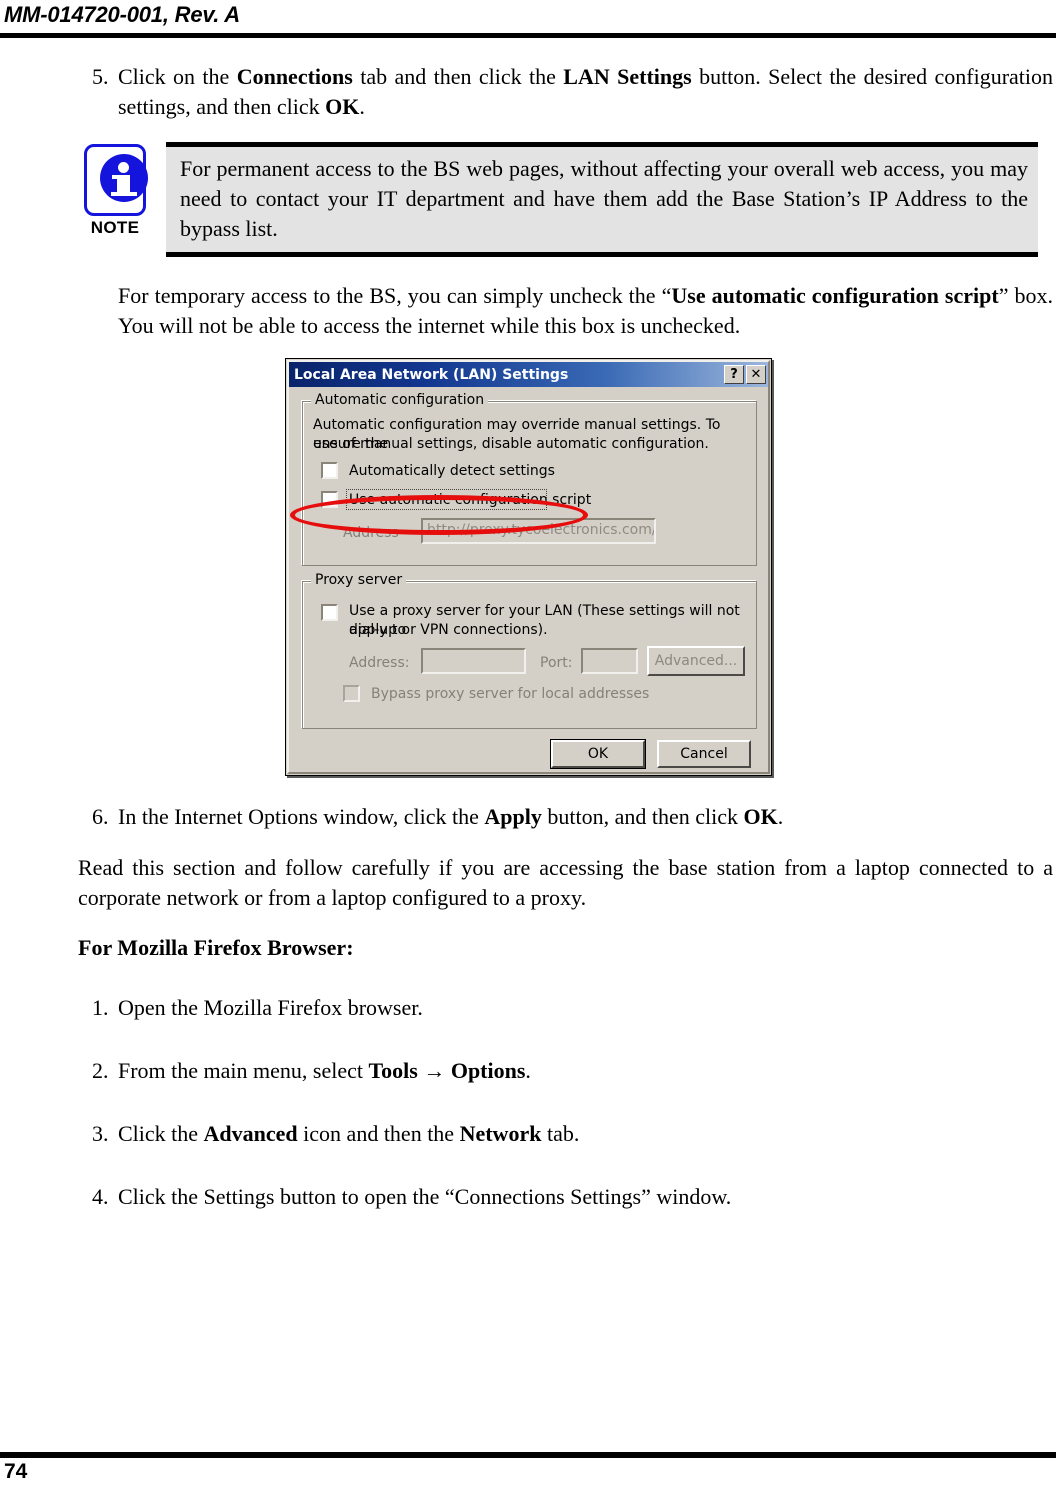 The height and width of the screenshot is (1487, 1056). I want to click on step-number: 6., so click(100, 816).